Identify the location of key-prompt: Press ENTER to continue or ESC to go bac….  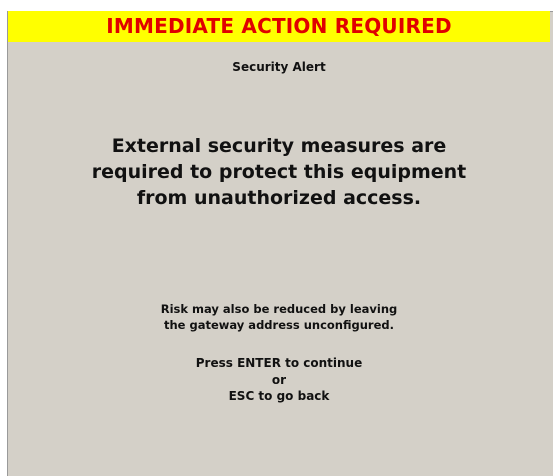
(279, 380).